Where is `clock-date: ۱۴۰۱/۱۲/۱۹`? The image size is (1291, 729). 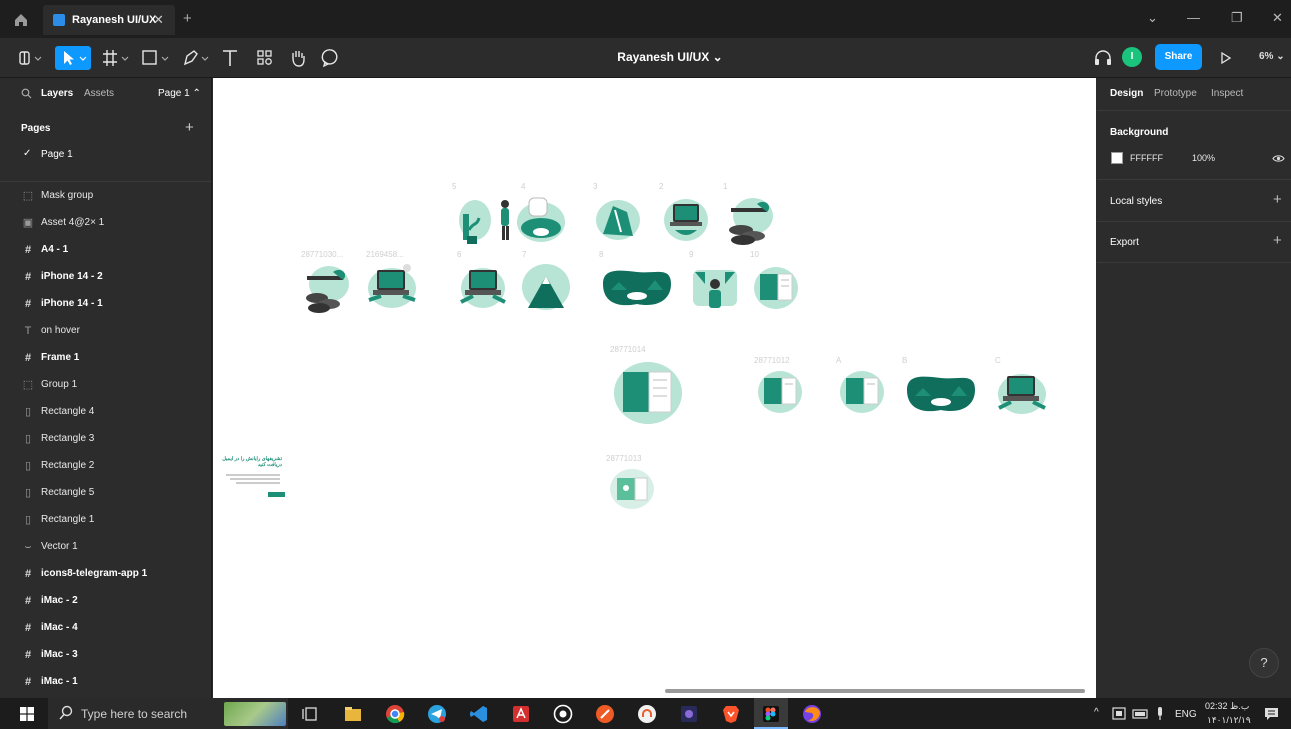 clock-date: ۱۴۰۱/۱۲/۱۹ is located at coordinates (1229, 720).